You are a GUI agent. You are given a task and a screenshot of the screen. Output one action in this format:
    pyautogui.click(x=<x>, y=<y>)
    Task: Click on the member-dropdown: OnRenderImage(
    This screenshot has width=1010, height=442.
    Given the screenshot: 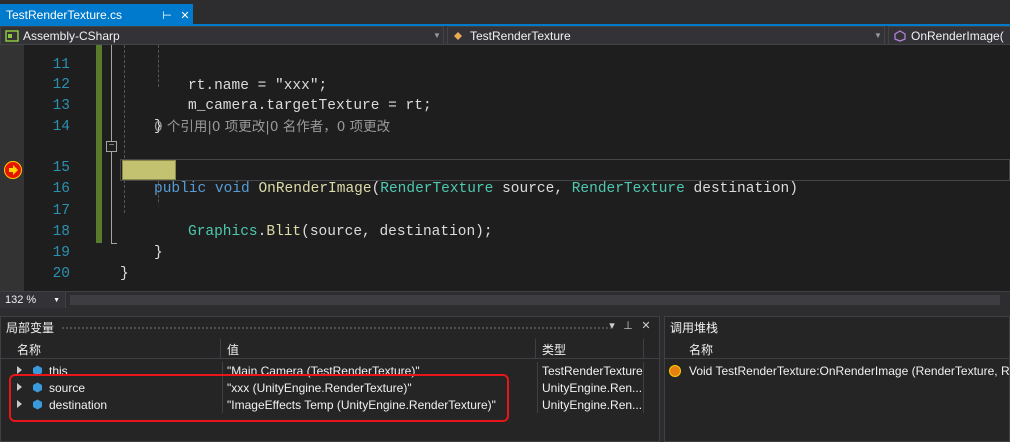 What is the action you would take?
    pyautogui.click(x=949, y=35)
    